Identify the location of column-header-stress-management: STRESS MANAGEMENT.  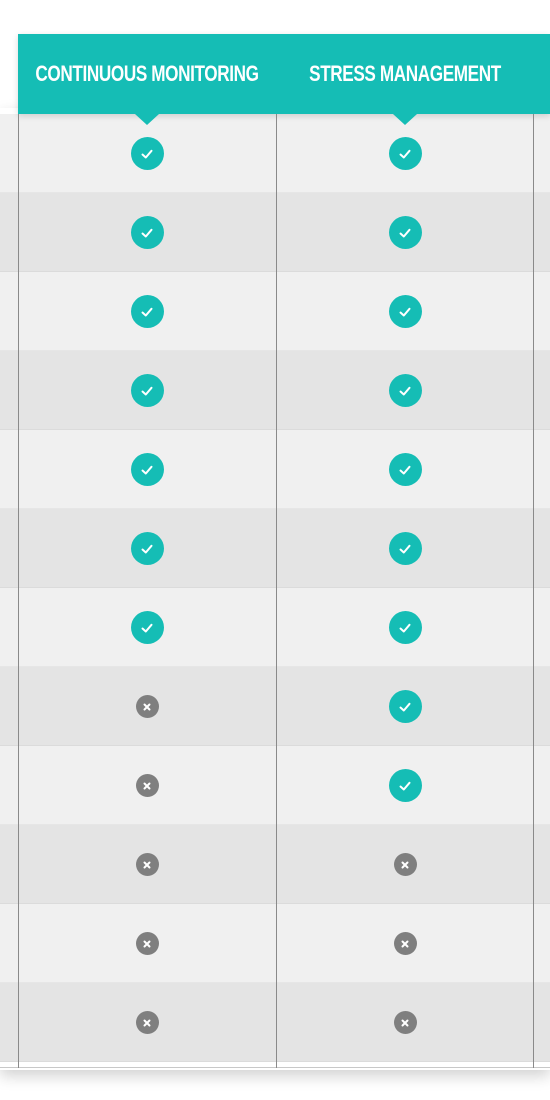
(405, 73).